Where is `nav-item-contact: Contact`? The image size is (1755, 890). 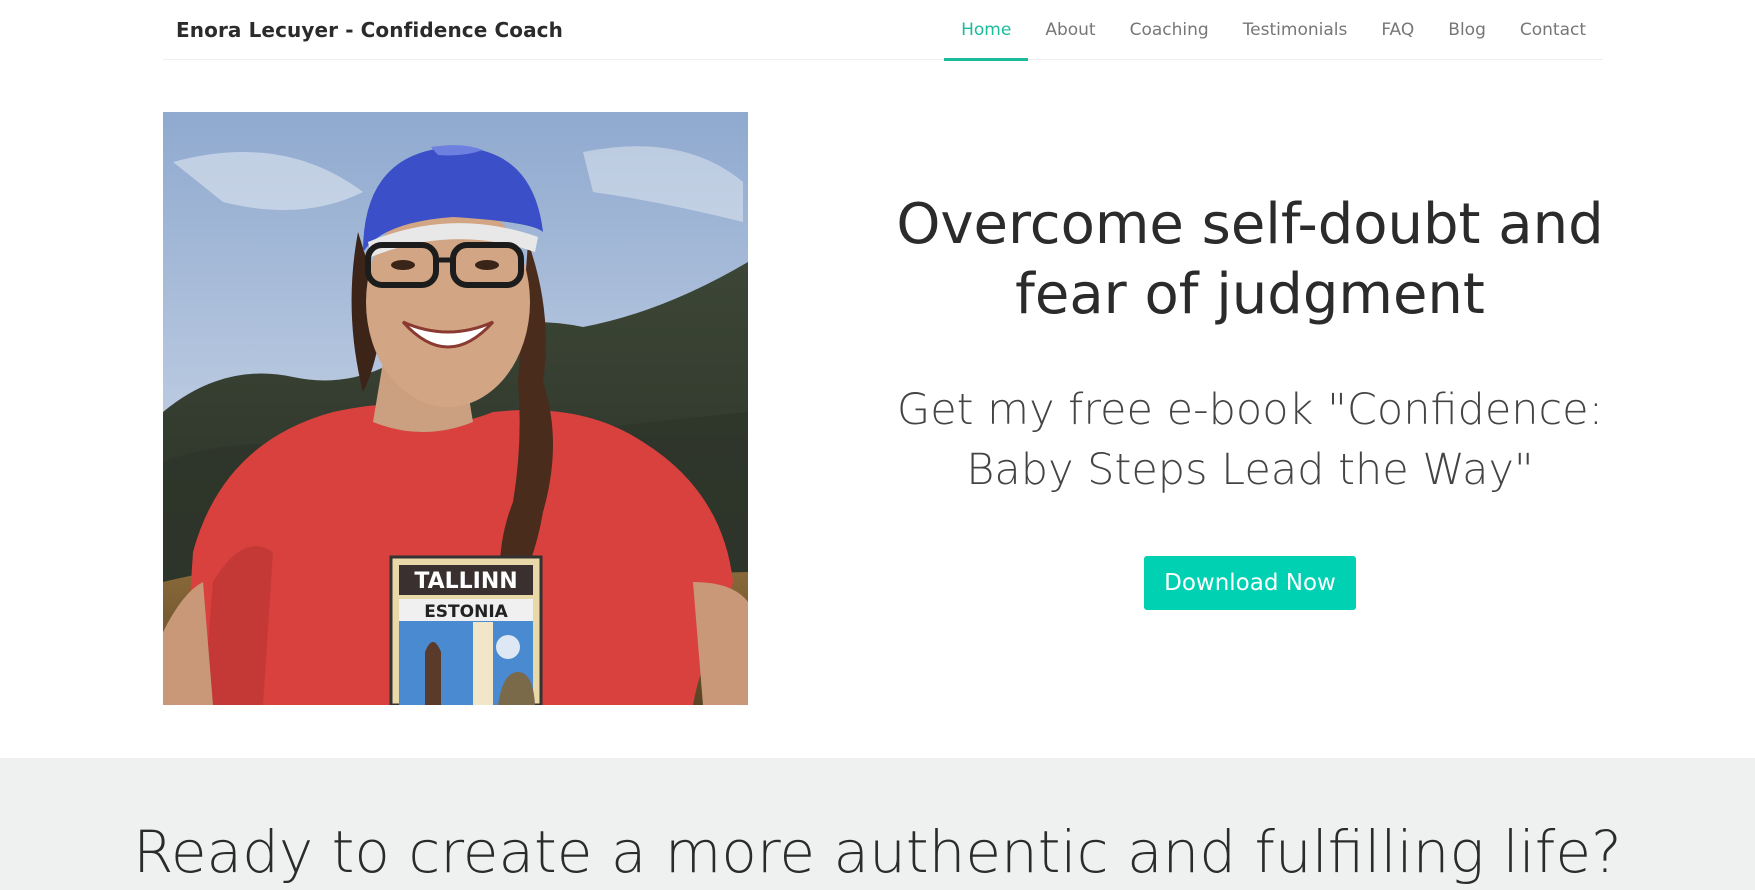 nav-item-contact: Contact is located at coordinates (1553, 30).